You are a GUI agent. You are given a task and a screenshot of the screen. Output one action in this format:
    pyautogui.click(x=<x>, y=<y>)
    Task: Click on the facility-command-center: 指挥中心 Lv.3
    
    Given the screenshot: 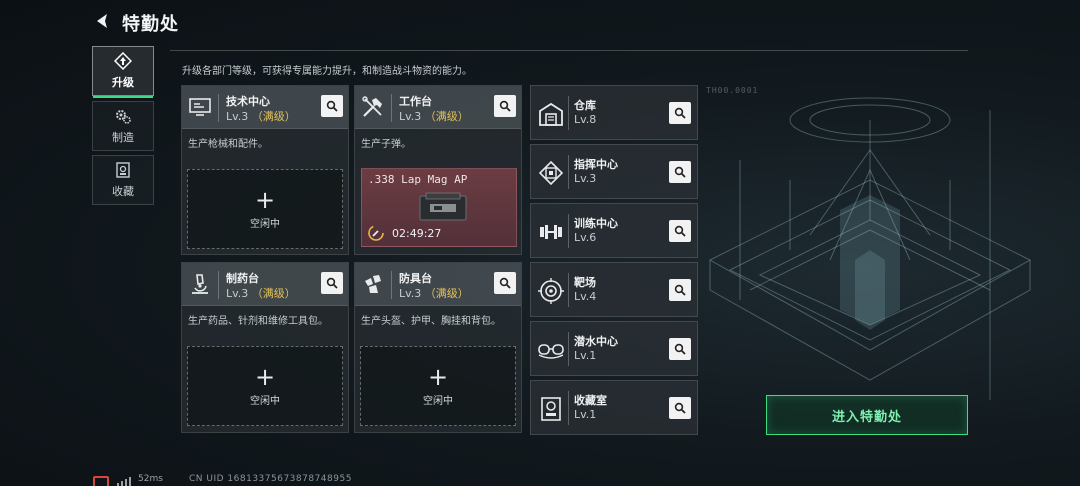 What is the action you would take?
    pyautogui.click(x=614, y=171)
    